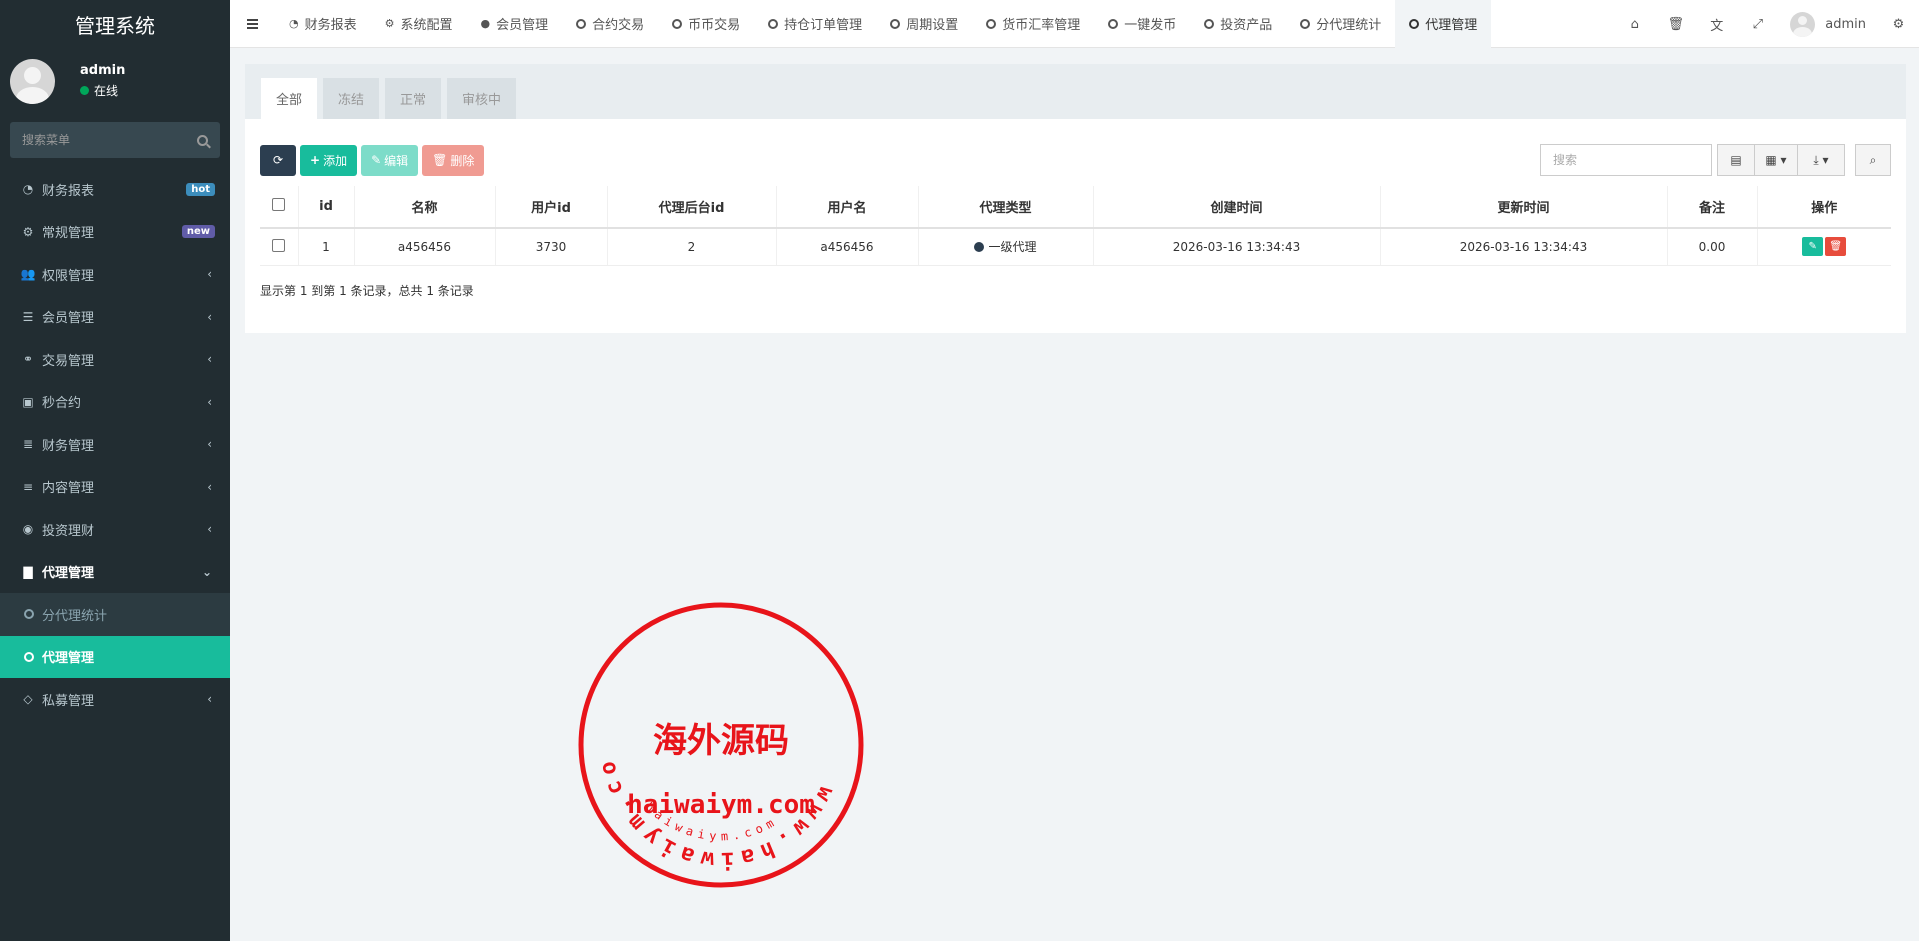  I want to click on cell-admin-id: 2, so click(692, 247).